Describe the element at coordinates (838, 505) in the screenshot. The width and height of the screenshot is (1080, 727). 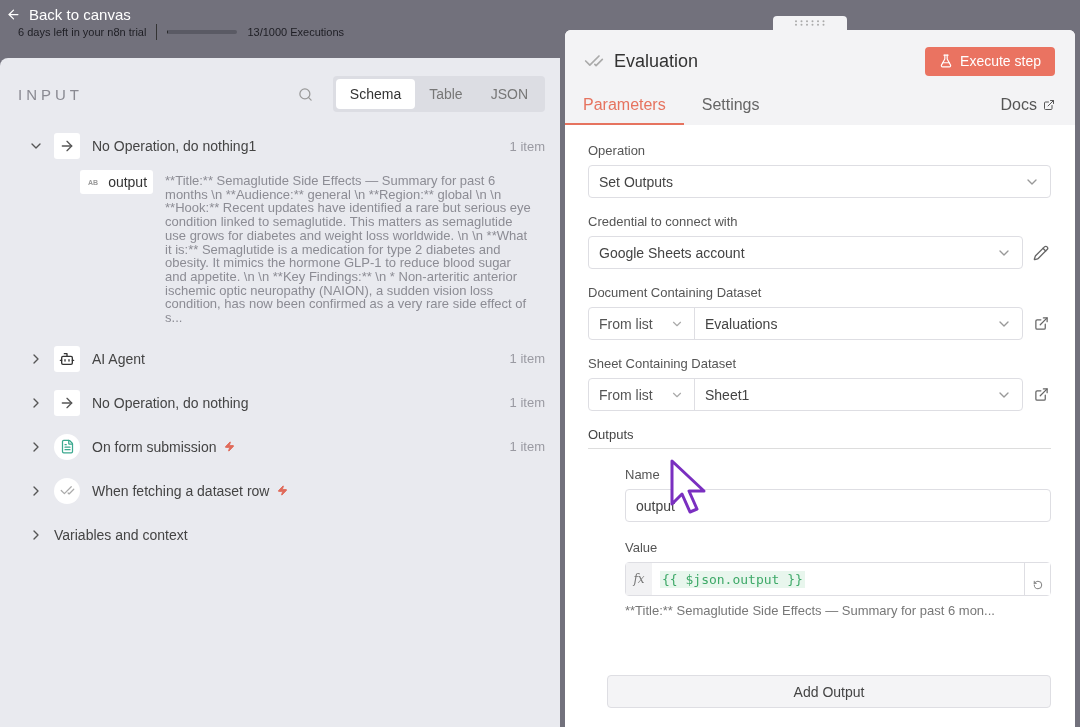
I see `name-field: output` at that location.